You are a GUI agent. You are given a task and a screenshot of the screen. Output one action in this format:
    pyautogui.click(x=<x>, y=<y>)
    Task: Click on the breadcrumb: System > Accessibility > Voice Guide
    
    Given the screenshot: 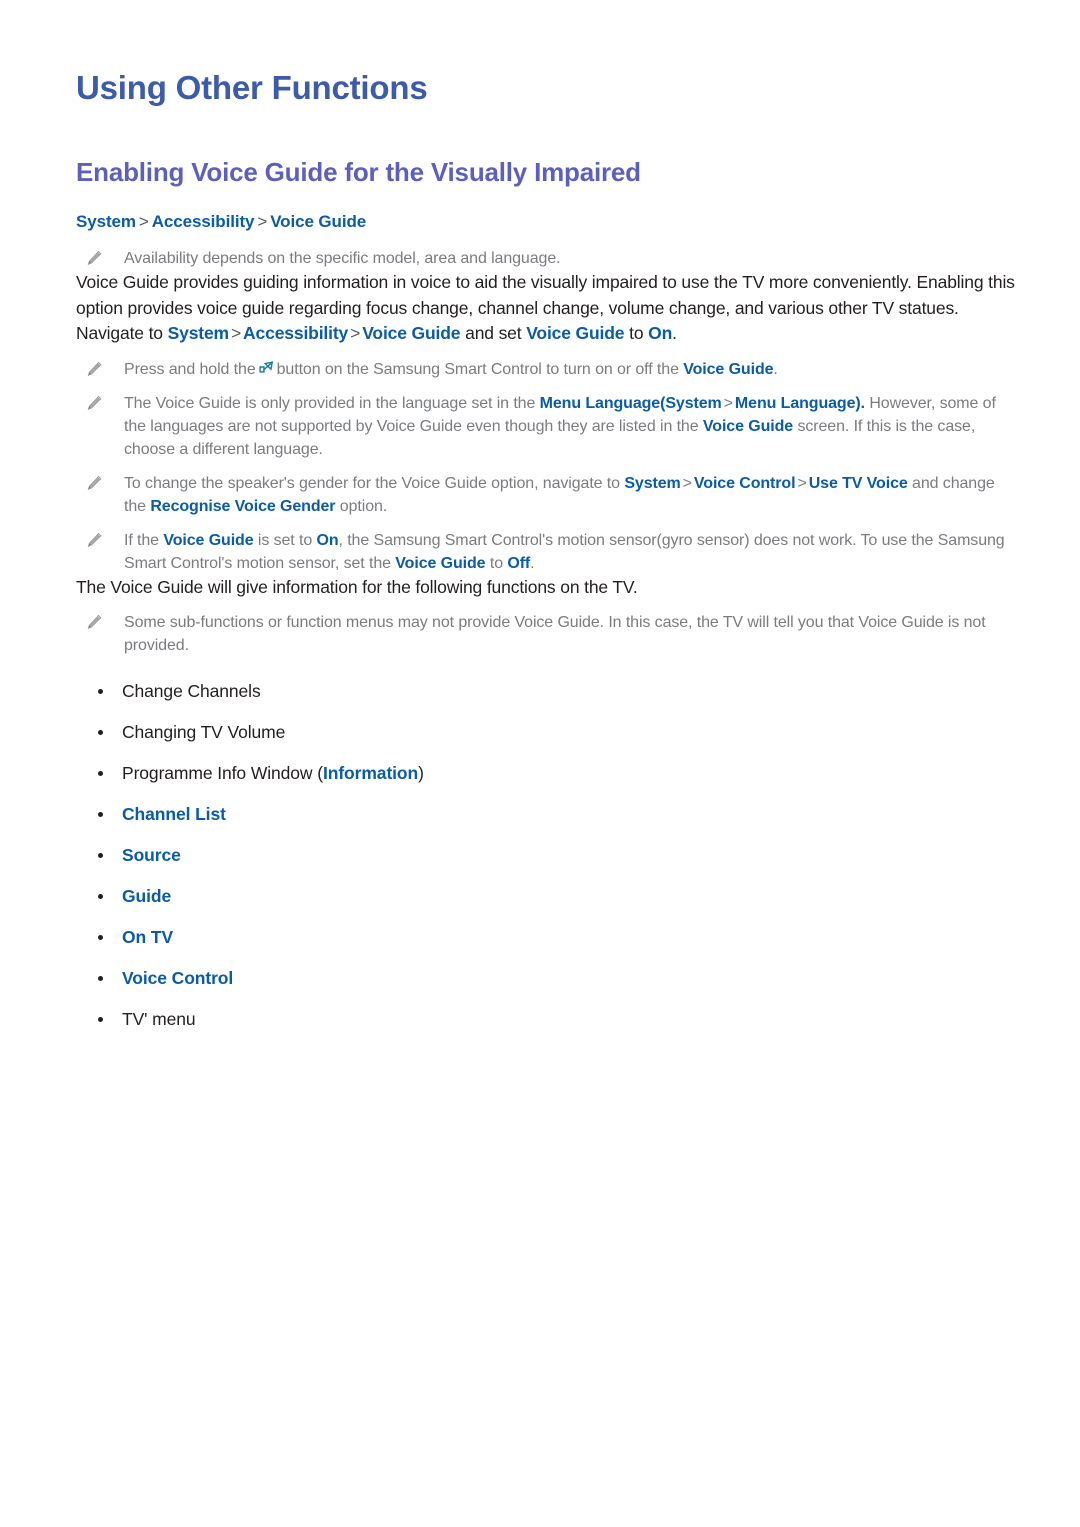 What is the action you would take?
    pyautogui.click(x=548, y=222)
    